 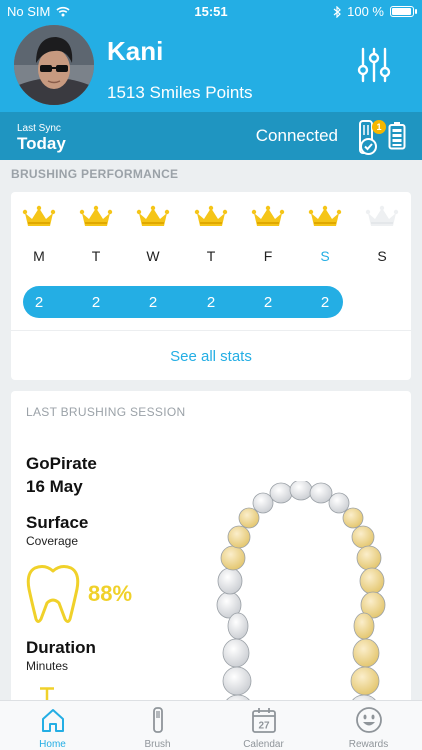 I want to click on user-name: Kani, so click(x=135, y=51).